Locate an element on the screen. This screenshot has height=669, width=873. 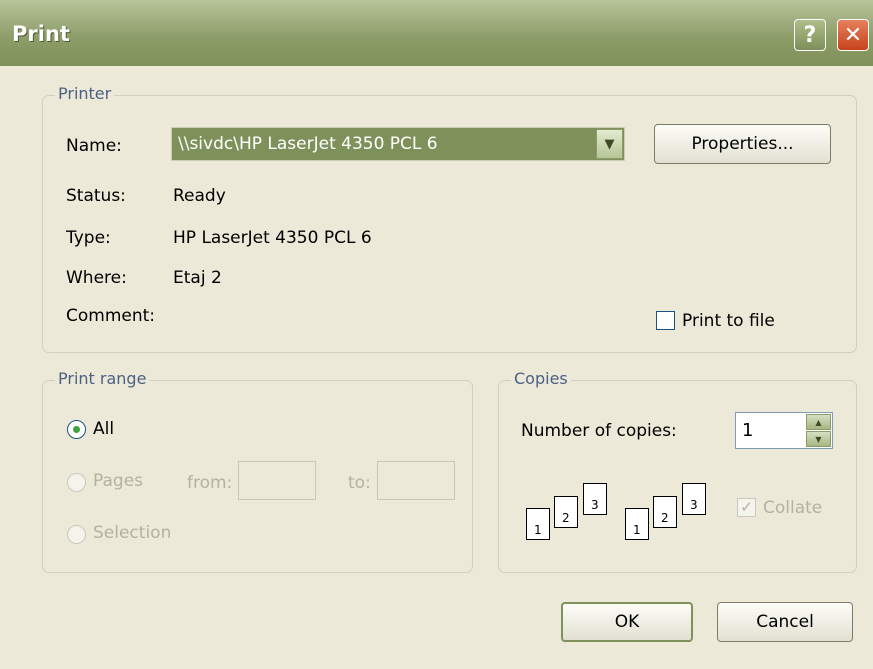
window-title: Print is located at coordinates (41, 34).